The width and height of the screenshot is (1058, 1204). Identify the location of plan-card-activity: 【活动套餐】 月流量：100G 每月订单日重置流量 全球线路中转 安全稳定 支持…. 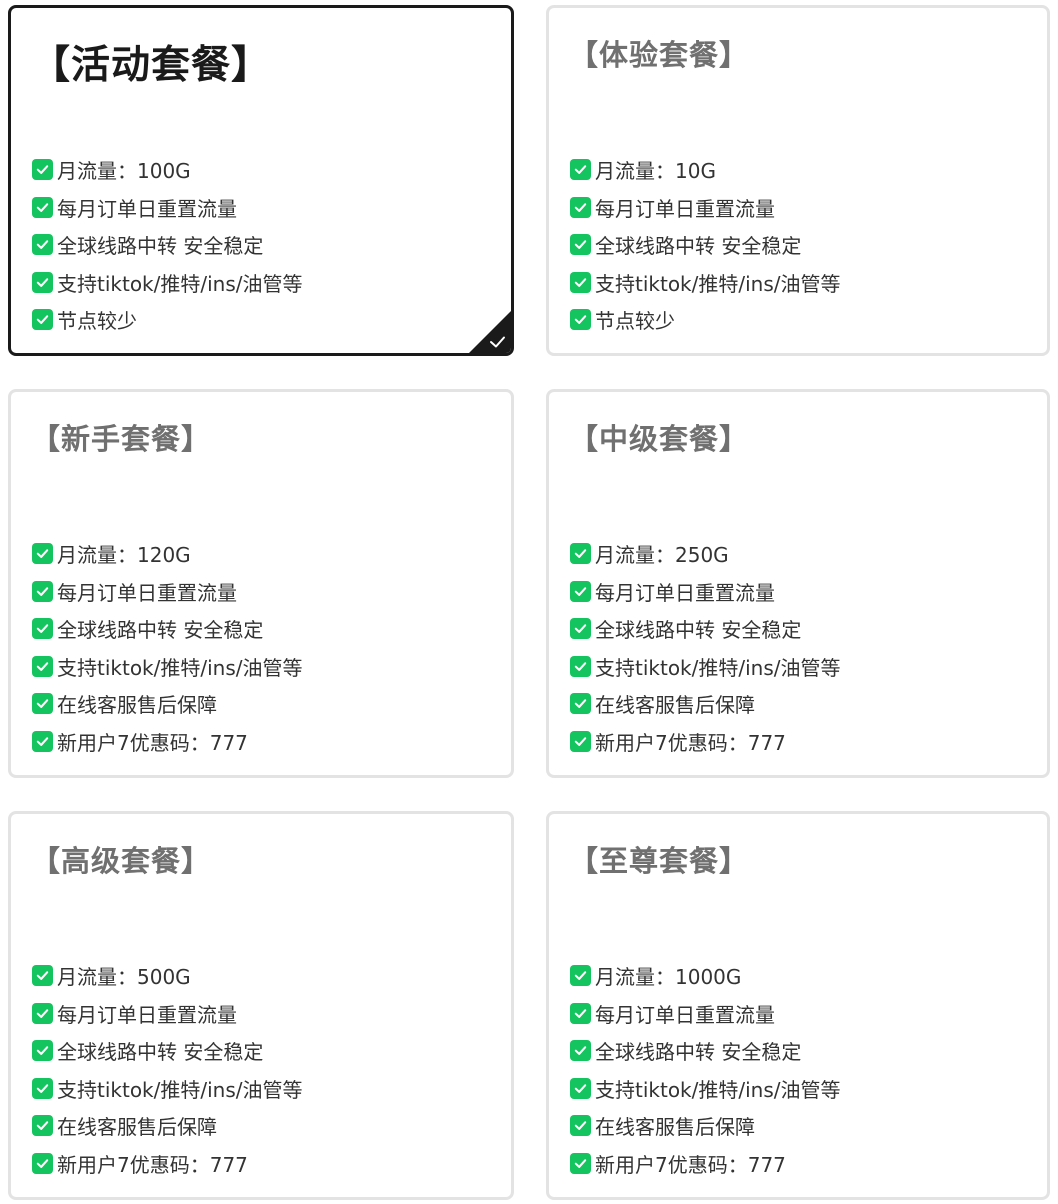
(261, 180).